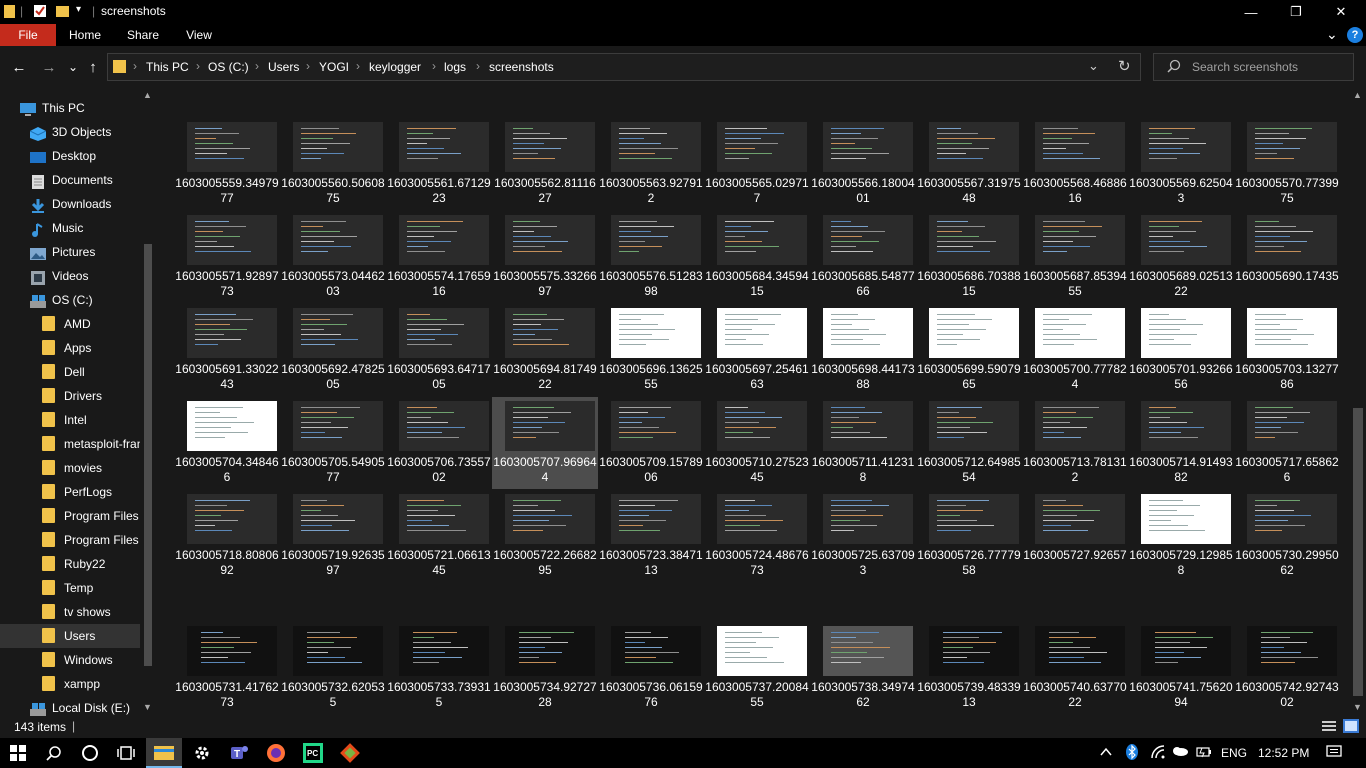  Describe the element at coordinates (70, 564) in the screenshot. I see `sidebar-item-ruby22: Ruby22` at that location.